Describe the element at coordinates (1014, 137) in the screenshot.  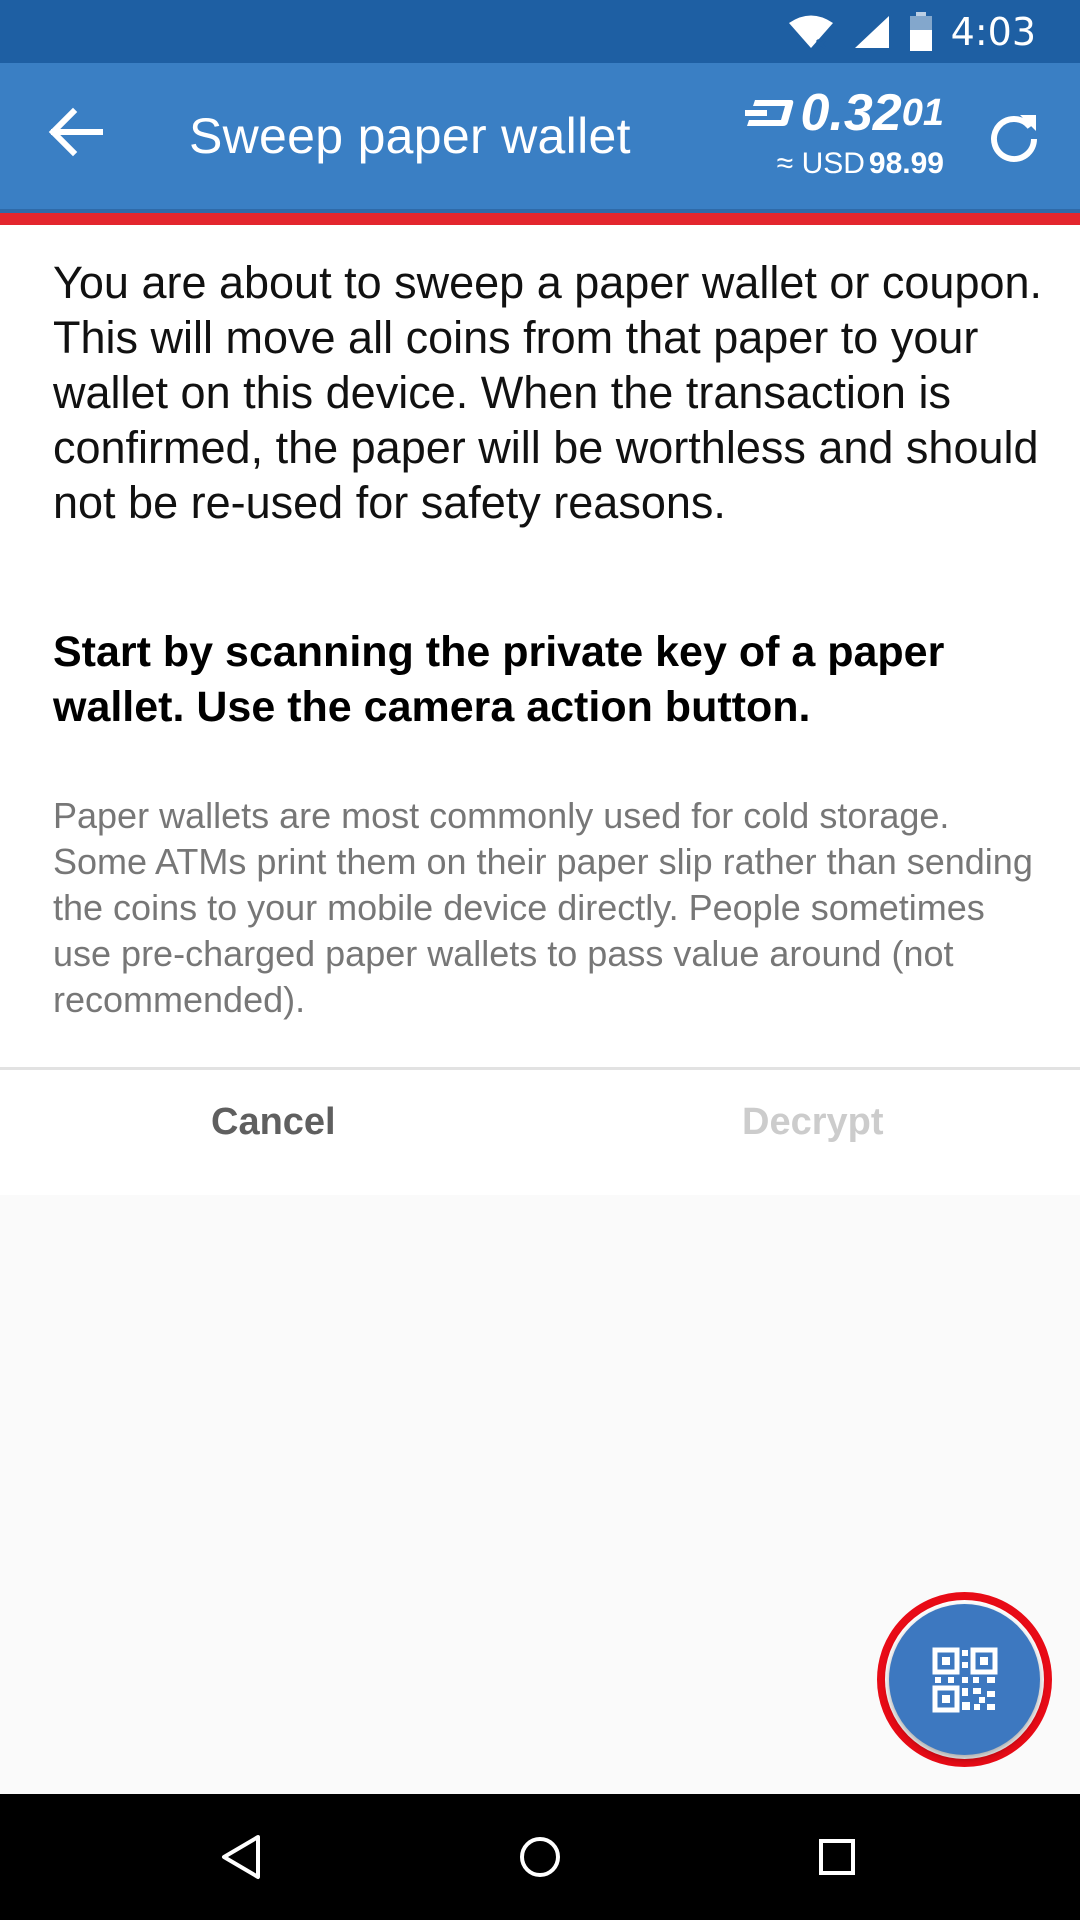
I see `refresh-icon` at that location.